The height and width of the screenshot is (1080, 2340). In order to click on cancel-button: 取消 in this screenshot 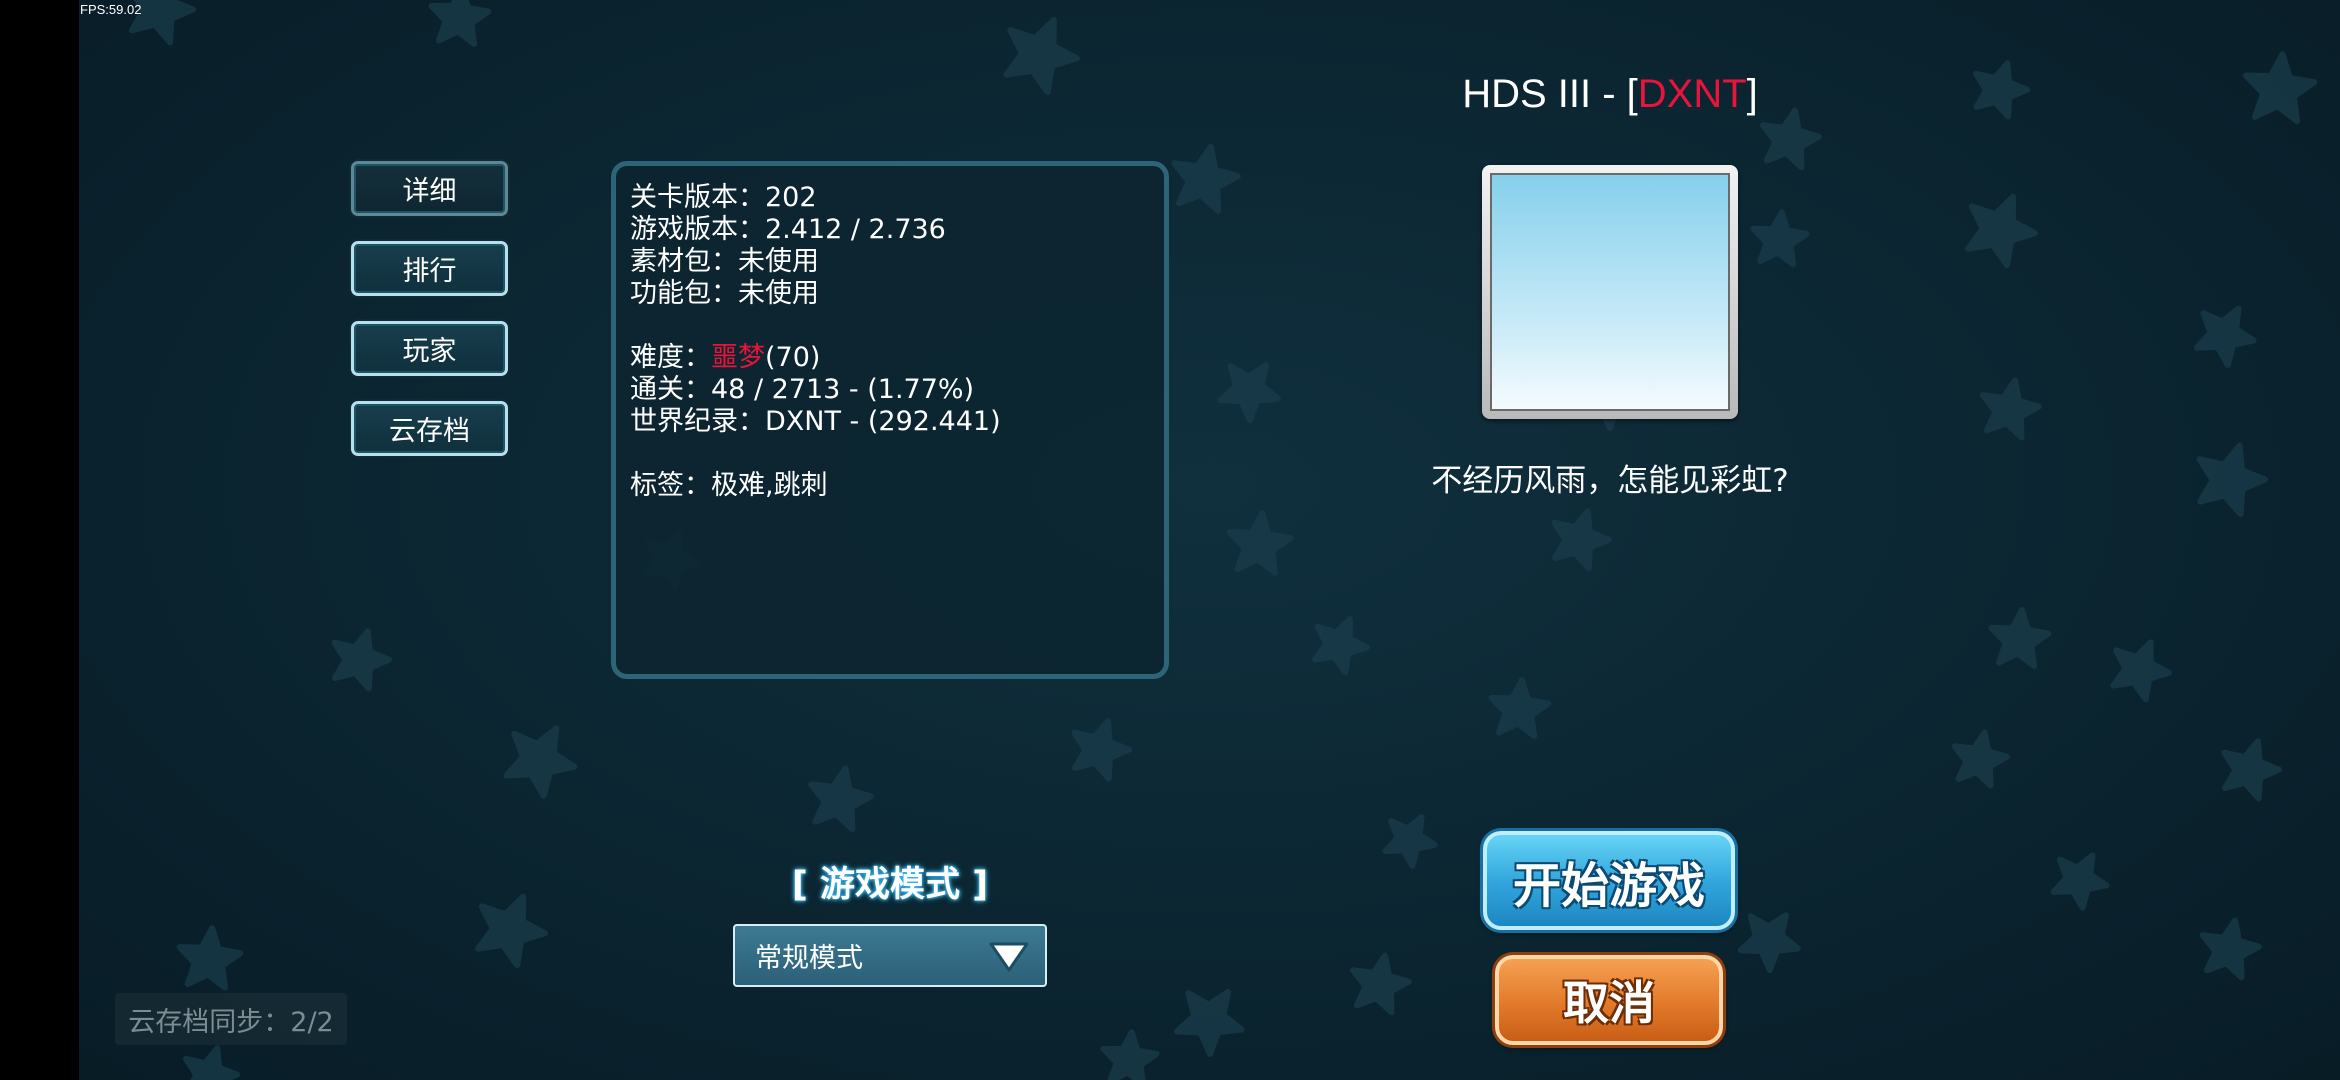, I will do `click(1609, 1000)`.